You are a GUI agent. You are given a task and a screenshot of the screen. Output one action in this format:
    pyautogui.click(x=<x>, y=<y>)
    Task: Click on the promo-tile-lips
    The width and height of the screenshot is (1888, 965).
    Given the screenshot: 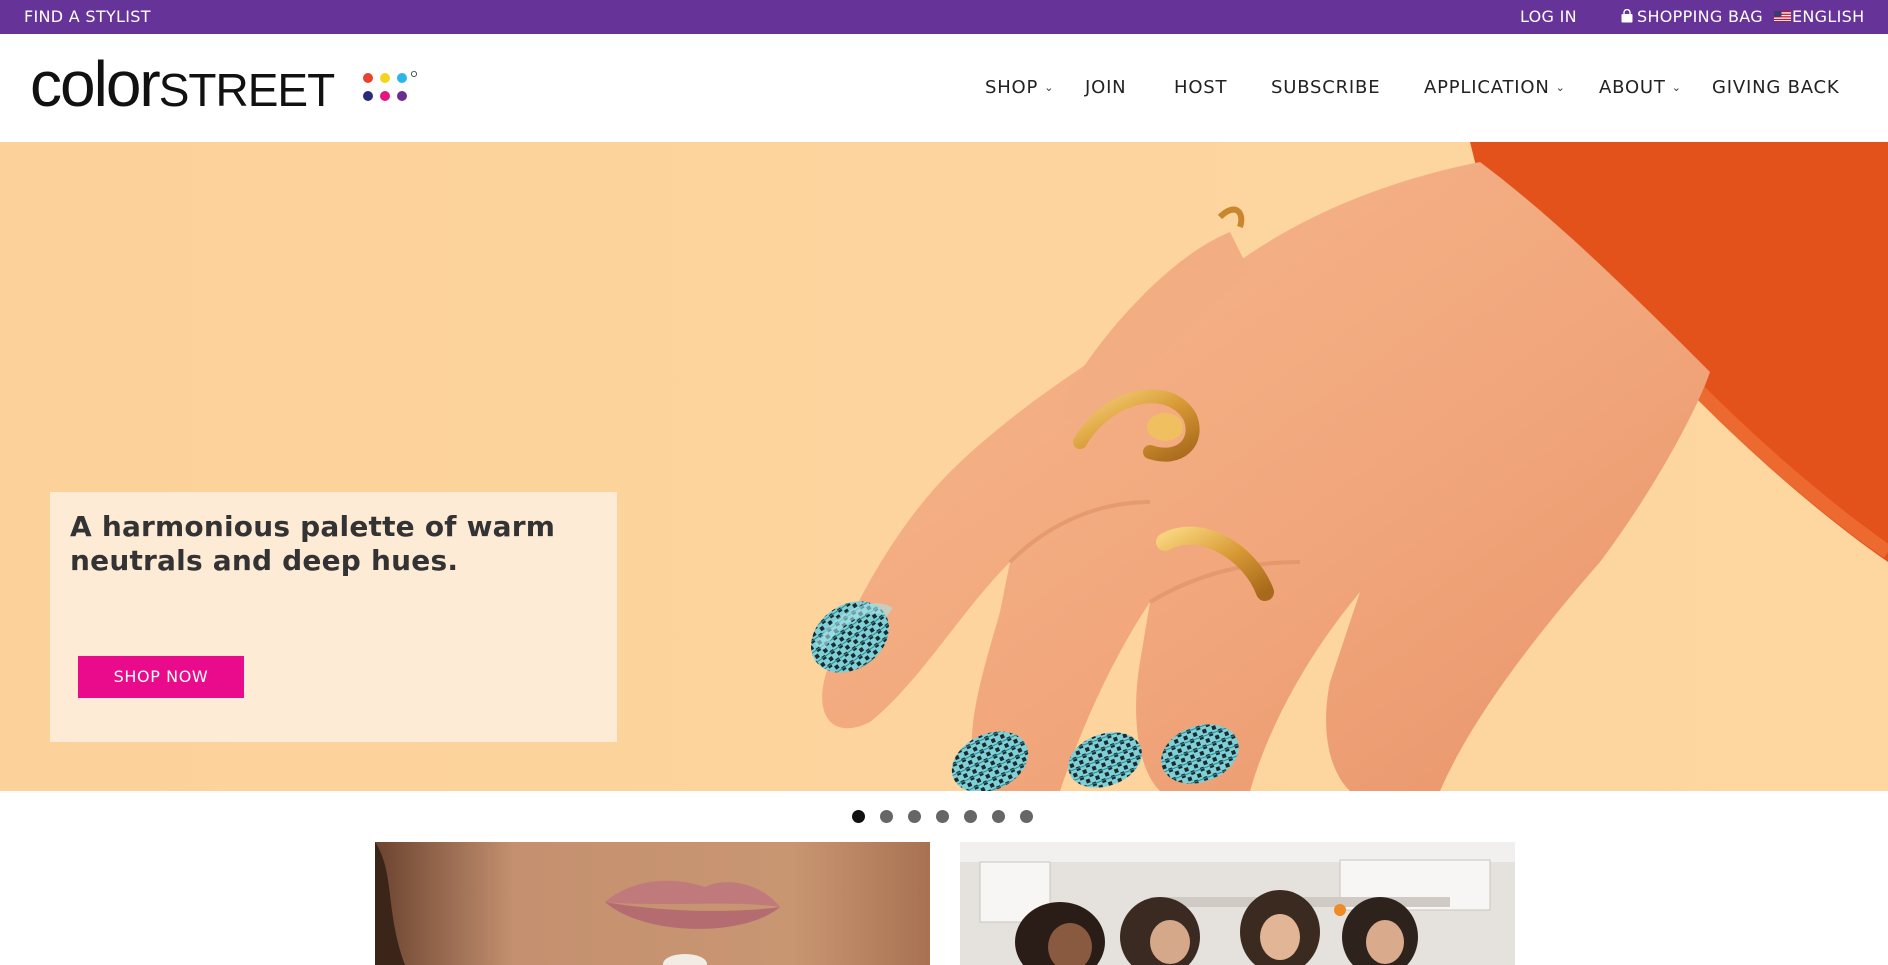 What is the action you would take?
    pyautogui.click(x=652, y=903)
    